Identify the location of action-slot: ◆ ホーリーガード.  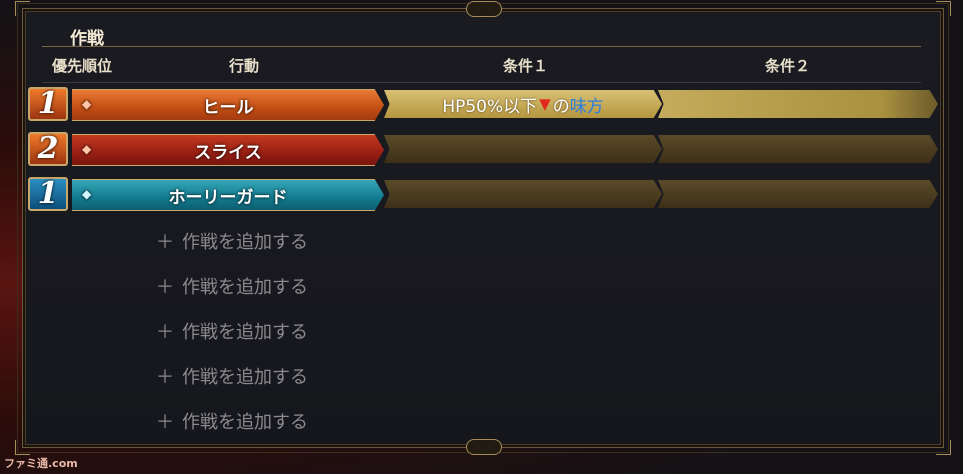
(228, 195).